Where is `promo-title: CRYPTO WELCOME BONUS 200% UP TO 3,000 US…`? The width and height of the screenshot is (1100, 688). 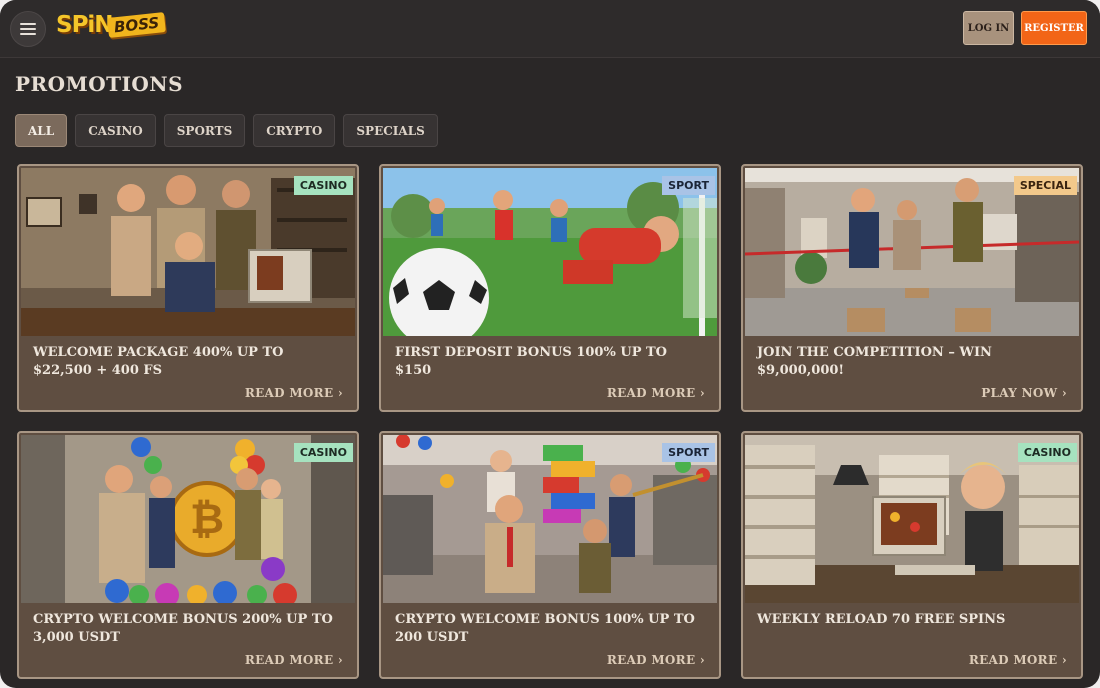 promo-title: CRYPTO WELCOME BONUS 200% UP TO 3,000 US… is located at coordinates (183, 628).